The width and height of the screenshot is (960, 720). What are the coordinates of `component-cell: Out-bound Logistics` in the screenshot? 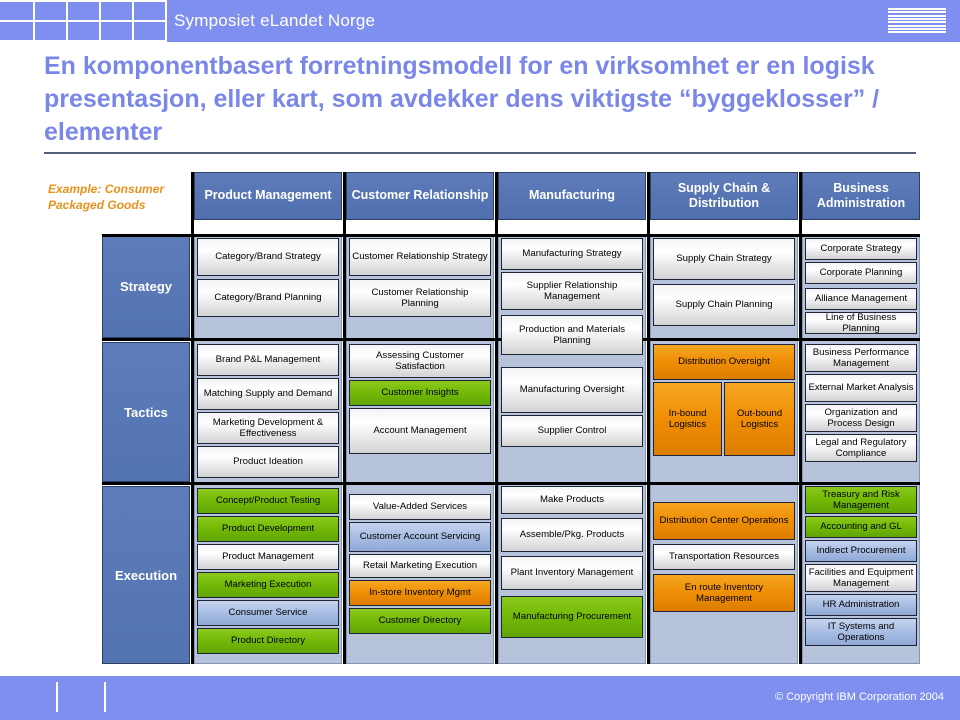 It's located at (759, 419).